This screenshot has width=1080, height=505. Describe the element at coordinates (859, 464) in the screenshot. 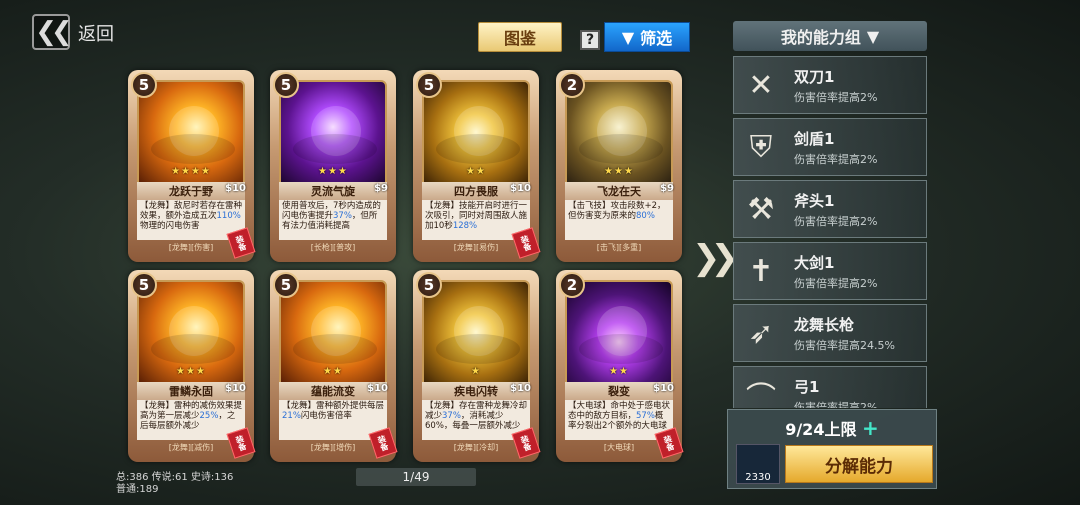

I see `decompose-button: 分解能力` at that location.